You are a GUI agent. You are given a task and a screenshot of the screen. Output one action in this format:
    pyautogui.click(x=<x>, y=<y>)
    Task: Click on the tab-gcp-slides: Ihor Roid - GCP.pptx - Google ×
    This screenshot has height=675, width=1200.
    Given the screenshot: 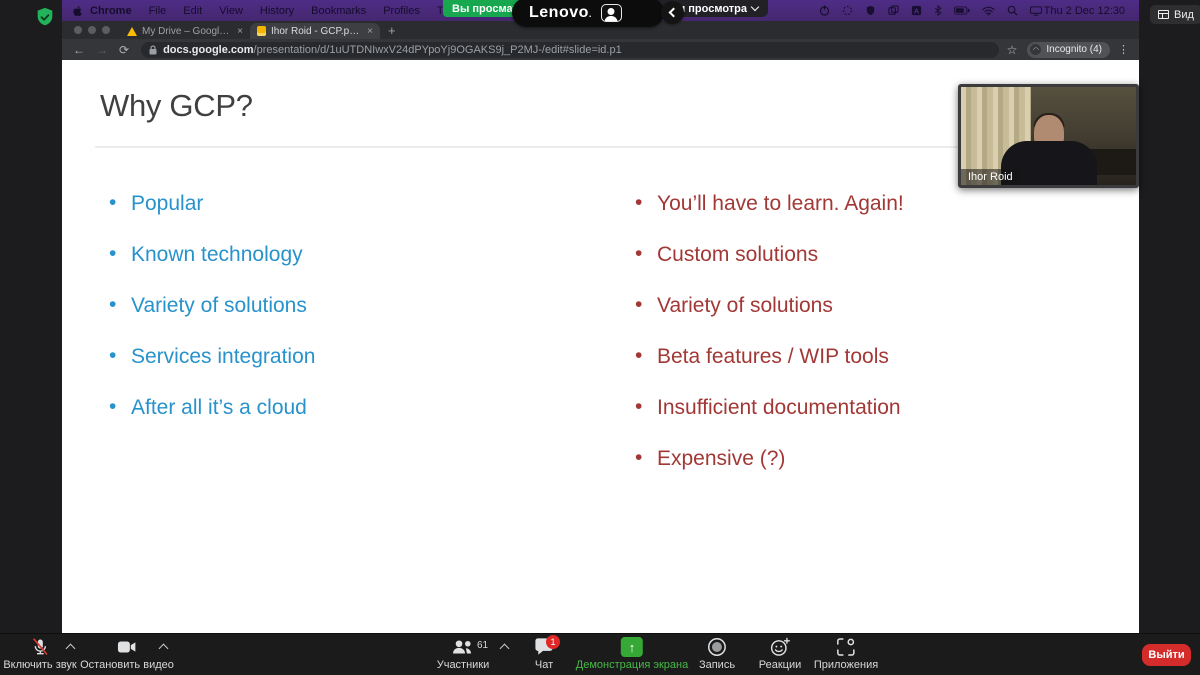 What is the action you would take?
    pyautogui.click(x=315, y=31)
    